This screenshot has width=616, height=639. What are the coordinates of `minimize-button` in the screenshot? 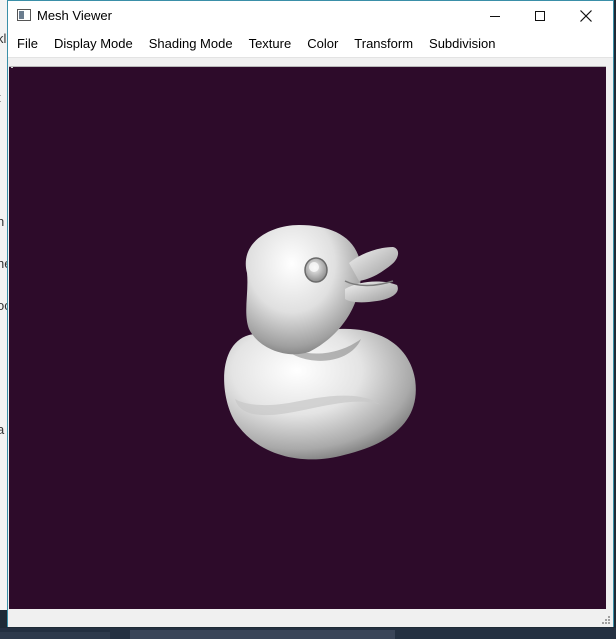 It's located at (495, 16).